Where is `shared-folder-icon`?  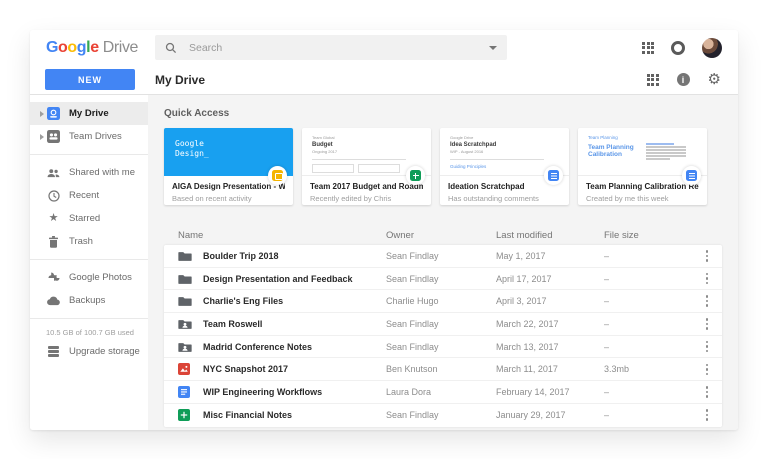
shared-folder-icon is located at coordinates (185, 347).